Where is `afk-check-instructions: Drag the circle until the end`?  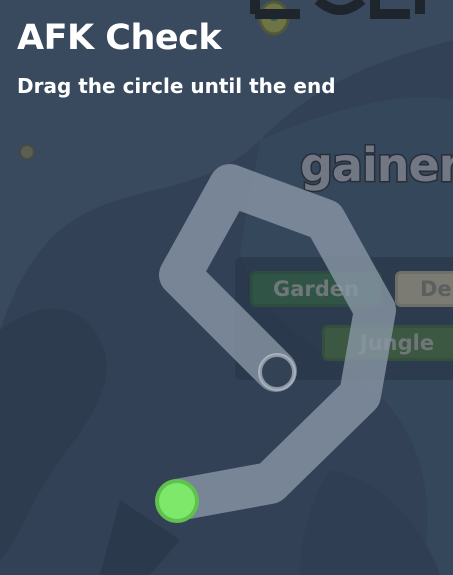 afk-check-instructions: Drag the circle until the end is located at coordinates (176, 86).